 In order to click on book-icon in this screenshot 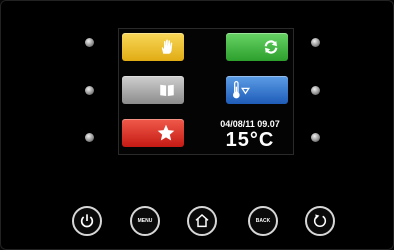, I will do `click(167, 90)`.